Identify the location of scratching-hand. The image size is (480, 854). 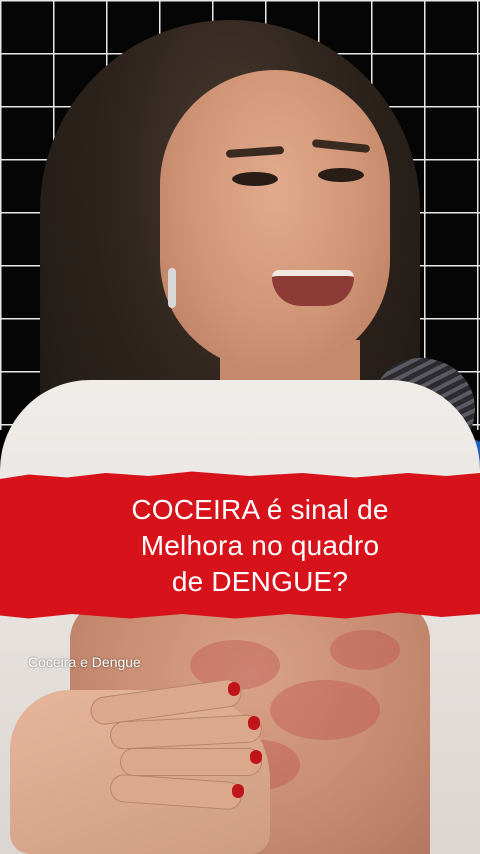
(140, 765).